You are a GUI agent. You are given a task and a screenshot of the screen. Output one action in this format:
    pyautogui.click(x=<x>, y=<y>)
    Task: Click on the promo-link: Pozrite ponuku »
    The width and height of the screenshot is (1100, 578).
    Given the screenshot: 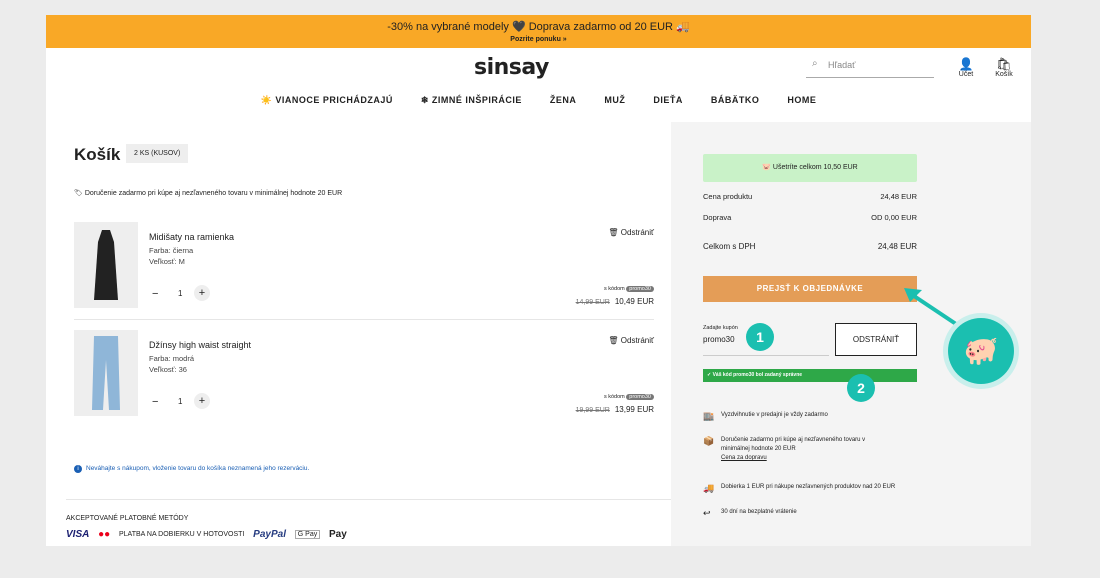 What is the action you would take?
    pyautogui.click(x=538, y=39)
    